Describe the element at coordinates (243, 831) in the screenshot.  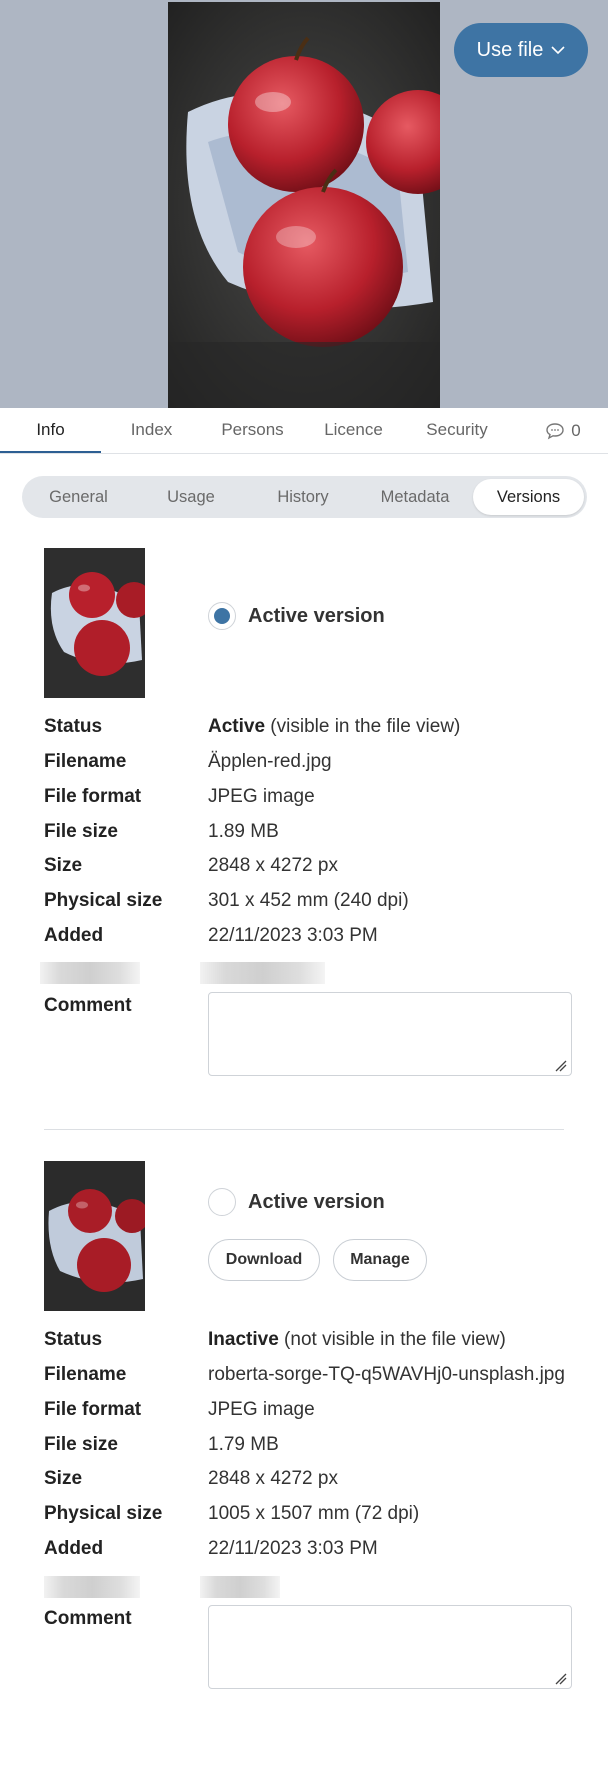
I see `file-size-value: 1.89 MB` at that location.